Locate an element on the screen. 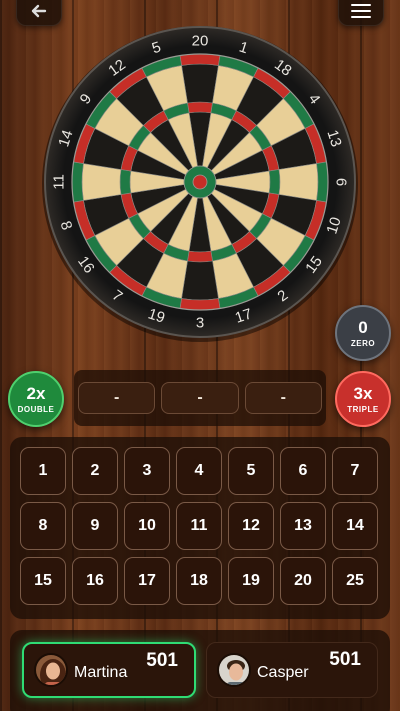 The height and width of the screenshot is (711, 400). key-13: 13 is located at coordinates (303, 526).